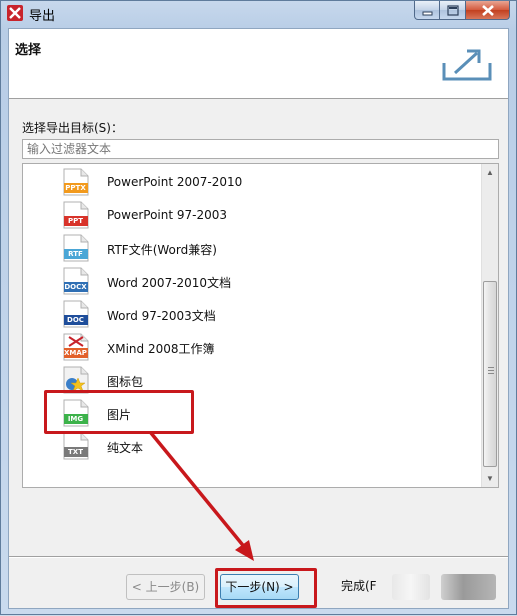  I want to click on annotation-arrow, so click(201, 496).